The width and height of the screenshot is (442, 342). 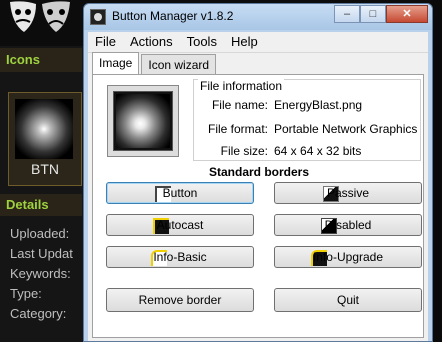 I want to click on menu-bar: File Actions Tools Help, so click(x=258, y=42).